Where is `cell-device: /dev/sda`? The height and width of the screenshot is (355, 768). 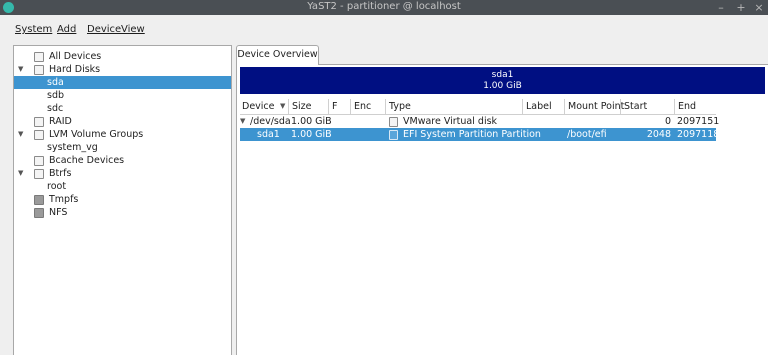 cell-device: /dev/sda is located at coordinates (270, 121).